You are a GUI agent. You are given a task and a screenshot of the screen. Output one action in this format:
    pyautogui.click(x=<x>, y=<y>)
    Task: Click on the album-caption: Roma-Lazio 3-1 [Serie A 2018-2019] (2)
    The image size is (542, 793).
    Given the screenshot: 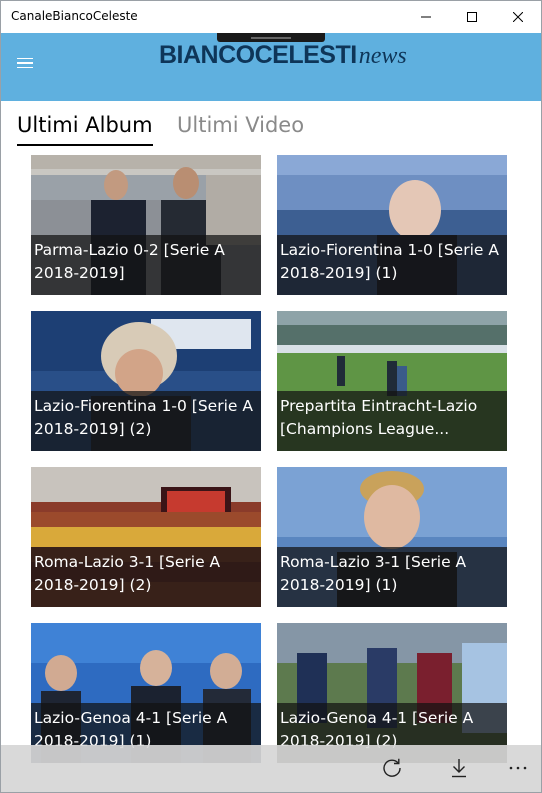 What is the action you would take?
    pyautogui.click(x=146, y=577)
    